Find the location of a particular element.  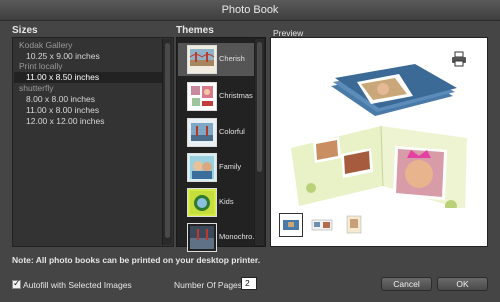

size-group-print-locally: Print locally is located at coordinates (41, 66).